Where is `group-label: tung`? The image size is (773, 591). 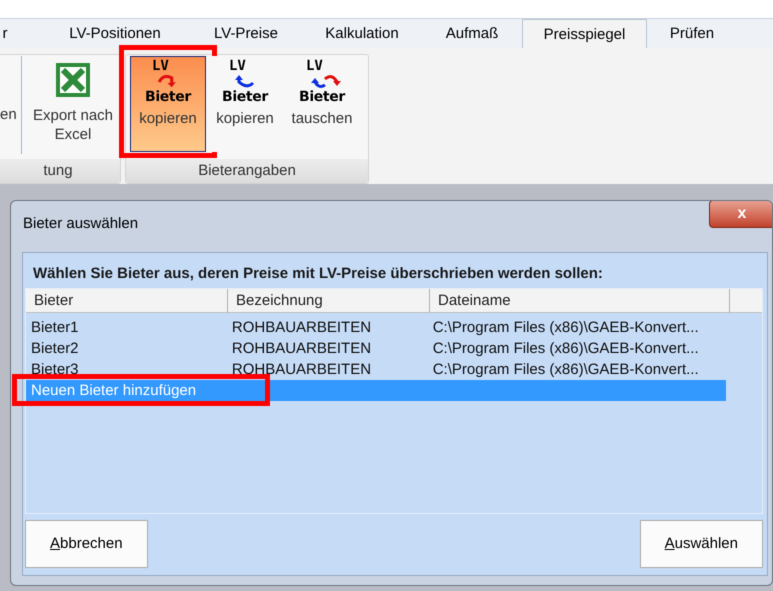 group-label: tung is located at coordinates (60, 171).